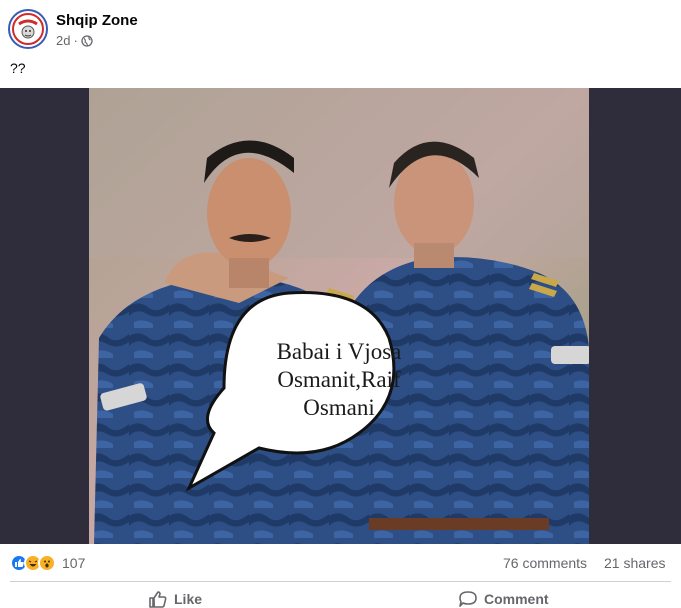 Image resolution: width=681 pixels, height=608 pixels. I want to click on comment-bubble-icon, so click(468, 599).